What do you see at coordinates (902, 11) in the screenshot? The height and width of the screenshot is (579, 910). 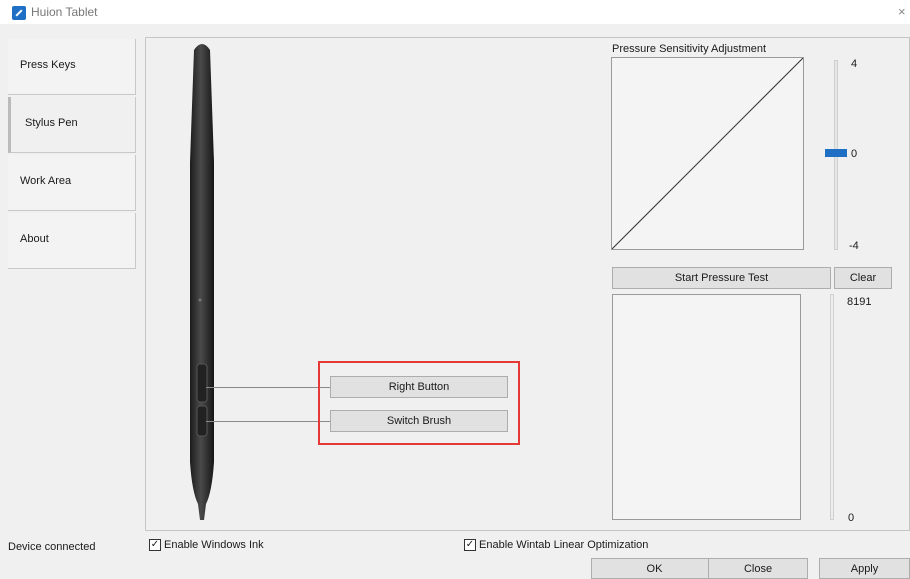 I see `close-icon: ×` at bounding box center [902, 11].